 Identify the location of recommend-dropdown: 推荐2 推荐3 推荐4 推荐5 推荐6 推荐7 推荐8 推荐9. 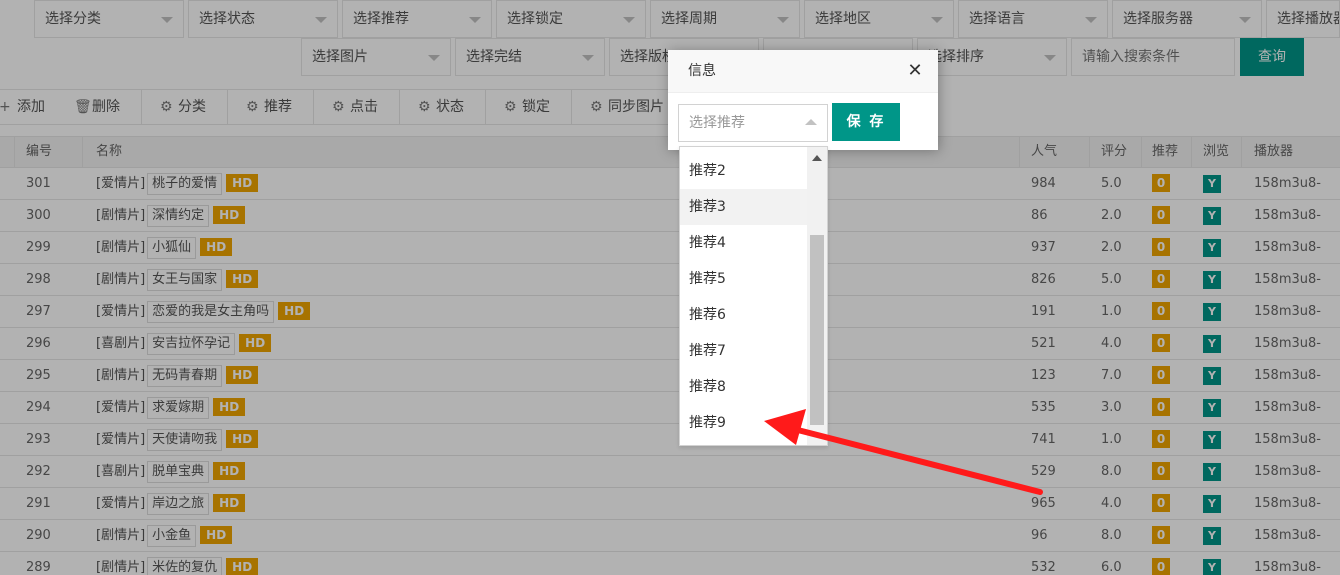
(753, 296).